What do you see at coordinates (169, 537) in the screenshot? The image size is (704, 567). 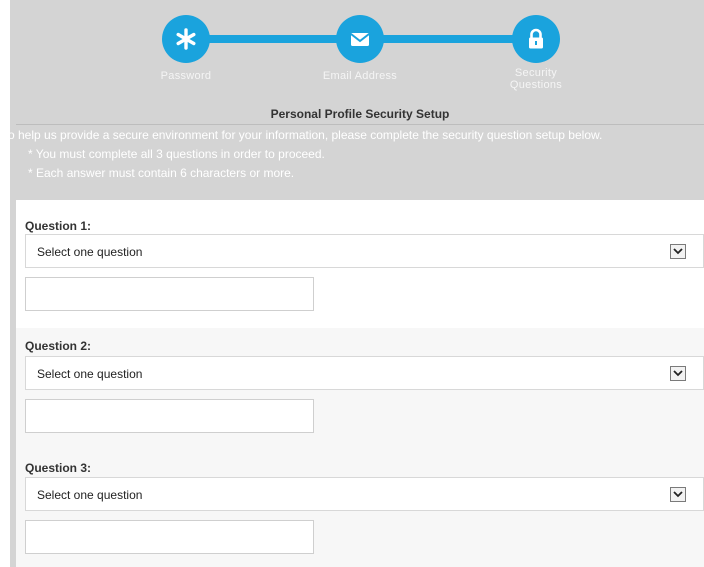 I see `question-3-answer-input` at bounding box center [169, 537].